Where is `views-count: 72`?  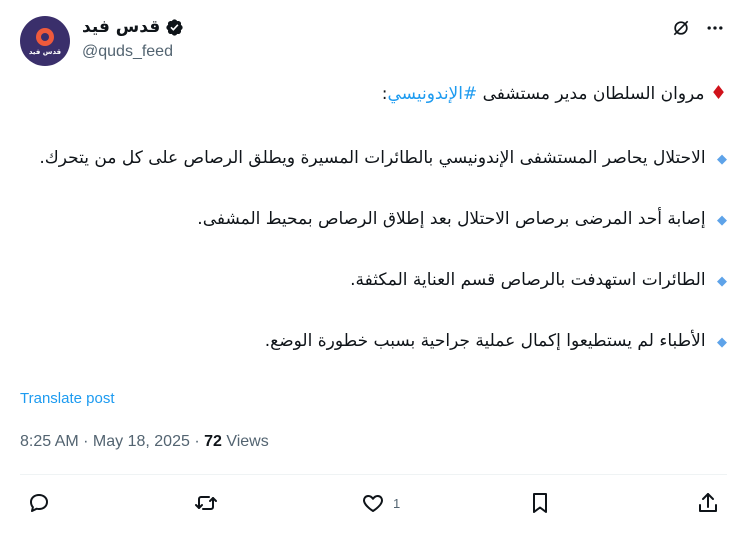 views-count: 72 is located at coordinates (213, 441).